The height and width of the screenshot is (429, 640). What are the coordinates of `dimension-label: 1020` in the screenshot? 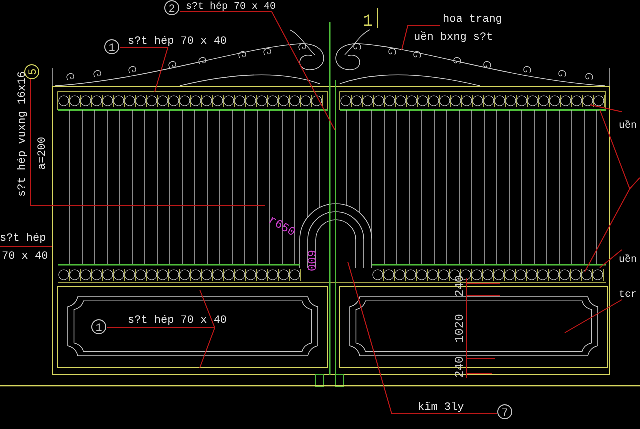 It's located at (460, 328).